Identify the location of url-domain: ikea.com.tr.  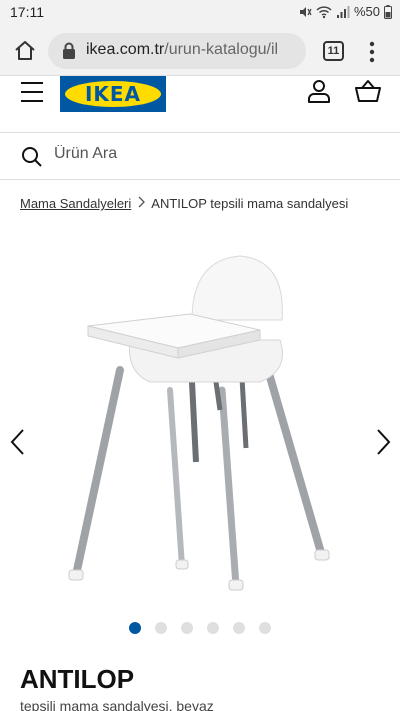
(125, 49).